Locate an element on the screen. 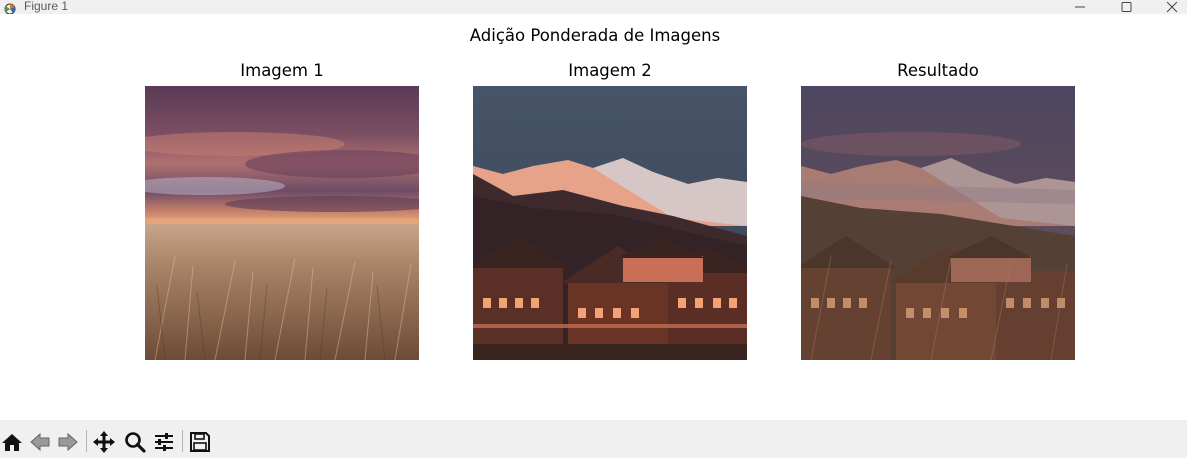 The height and width of the screenshot is (458, 1187). configure-subplots-icon is located at coordinates (164, 442).